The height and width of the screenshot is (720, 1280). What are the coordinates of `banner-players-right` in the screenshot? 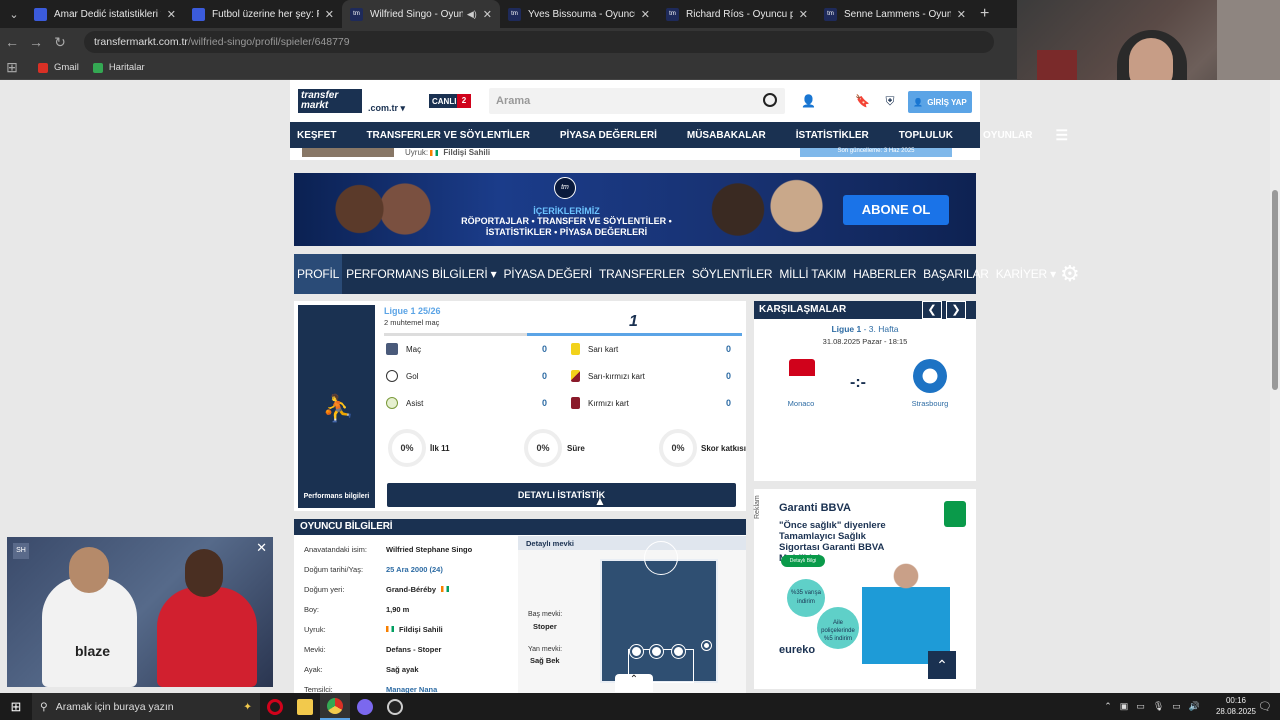 It's located at (764, 212).